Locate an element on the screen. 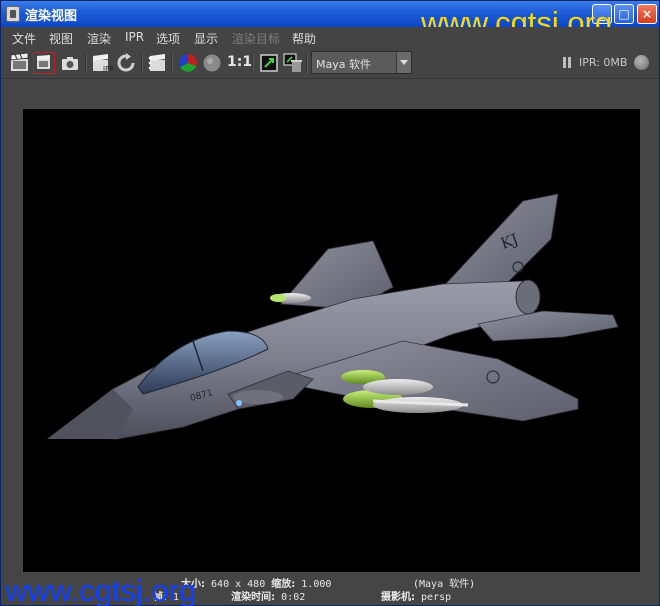  ipr-memory-status: IPR: 0MB is located at coordinates (603, 62).